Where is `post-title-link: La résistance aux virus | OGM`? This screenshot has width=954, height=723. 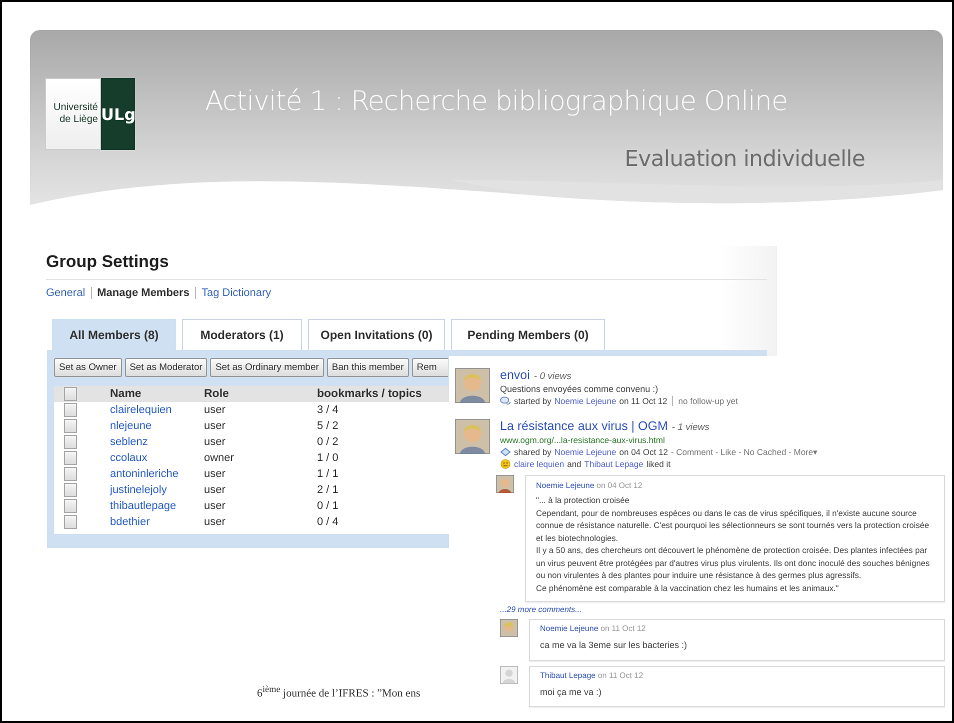
post-title-link: La résistance aux virus | OGM is located at coordinates (584, 426).